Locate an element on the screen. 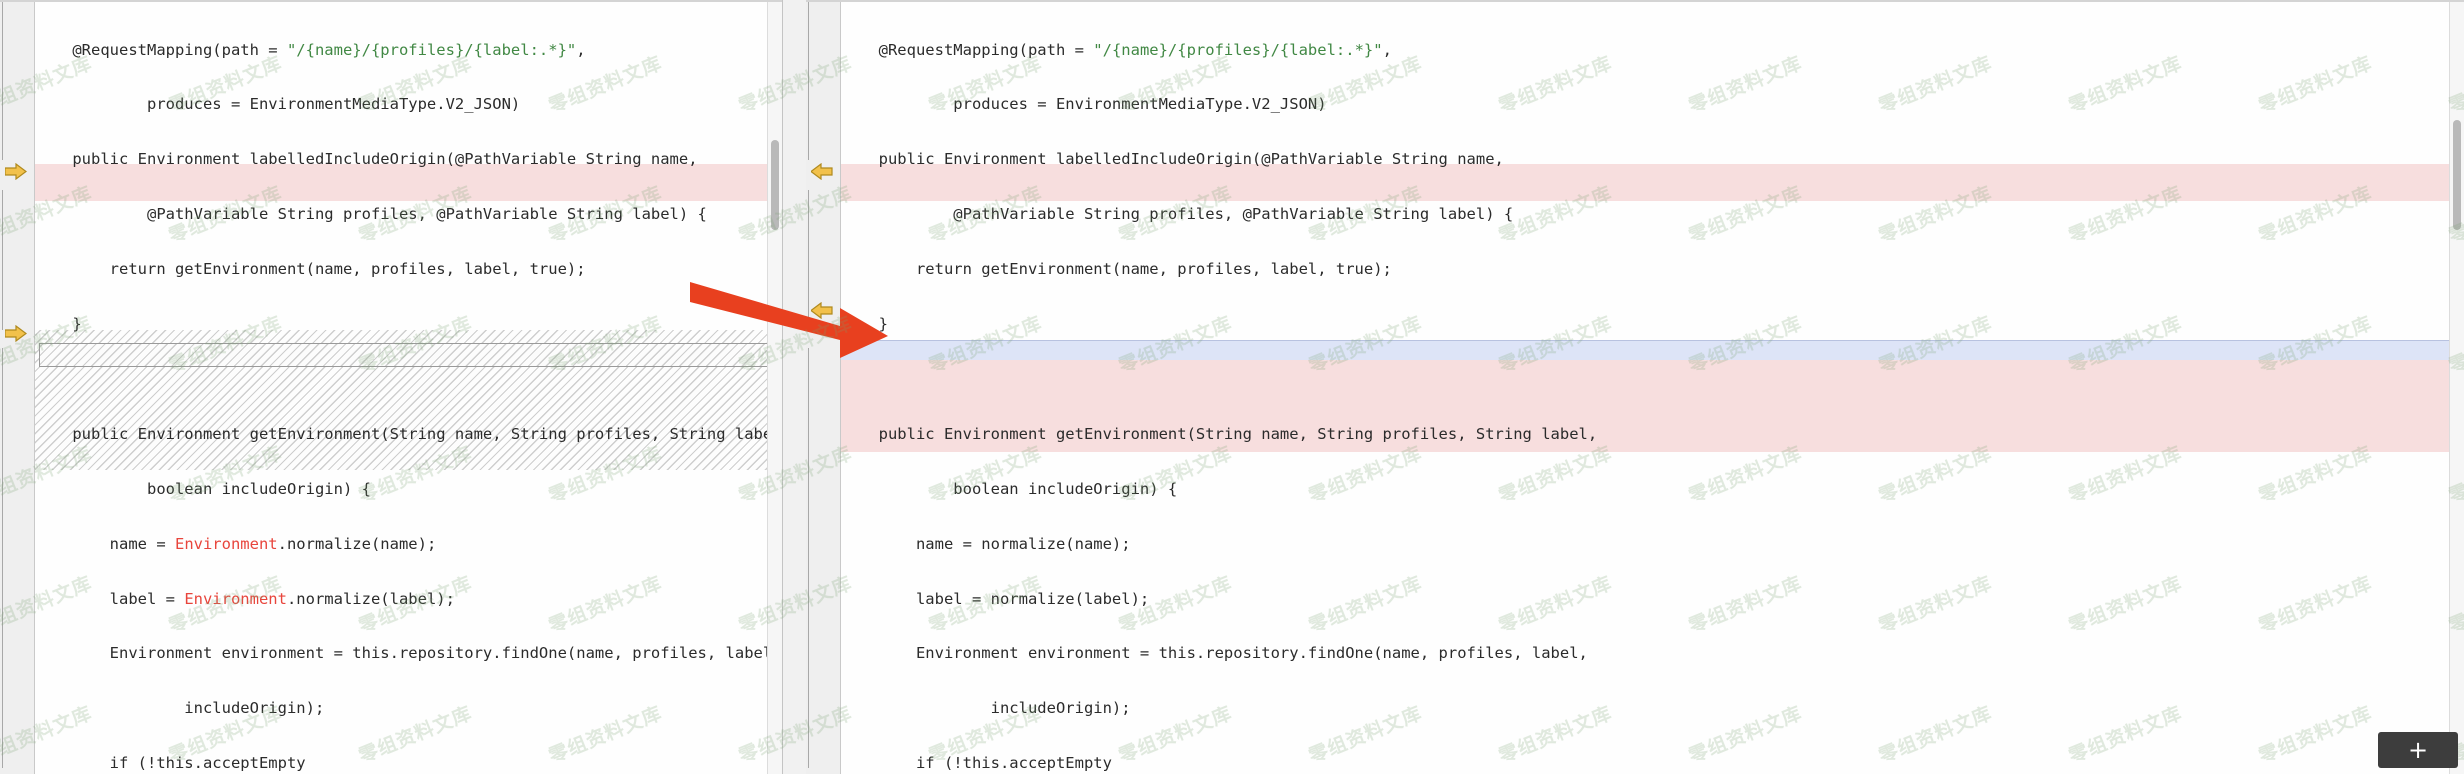 The width and height of the screenshot is (2464, 774). right-gutter is located at coordinates (824, 387).